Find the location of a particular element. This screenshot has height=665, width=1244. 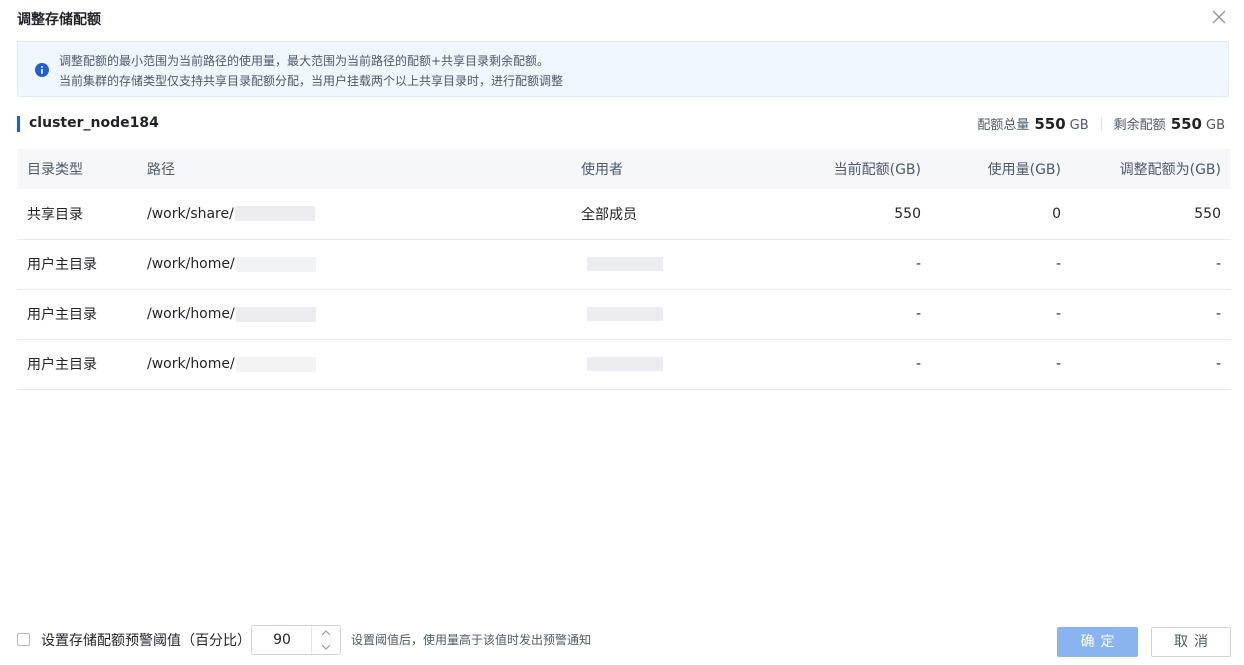

chevron-up-icon is located at coordinates (326, 633).